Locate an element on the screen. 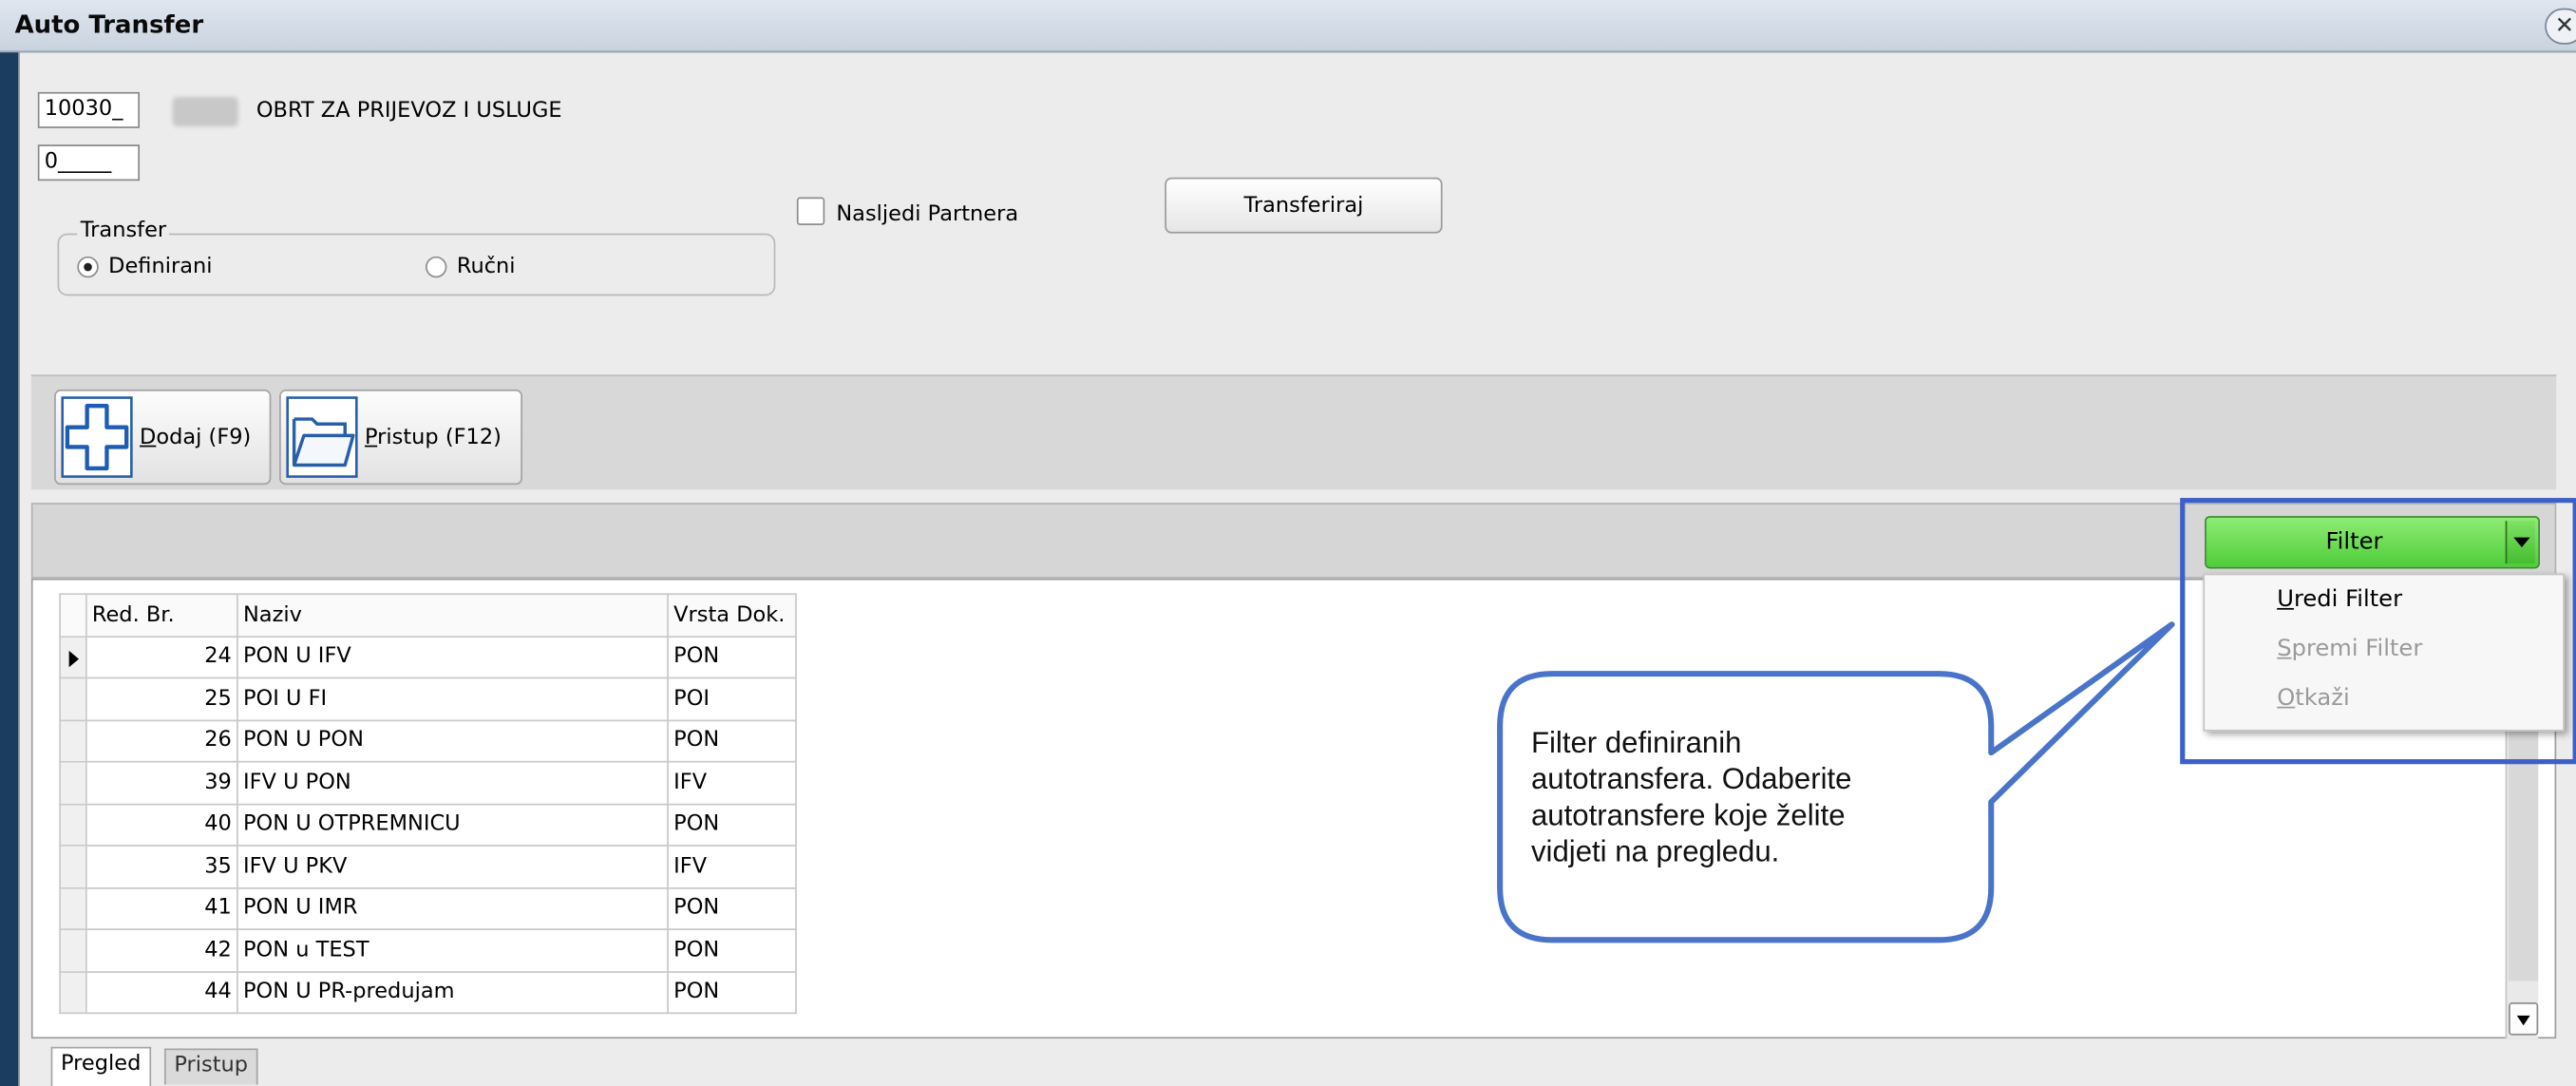  cell-naziv: PON U IMR is located at coordinates (453, 908).